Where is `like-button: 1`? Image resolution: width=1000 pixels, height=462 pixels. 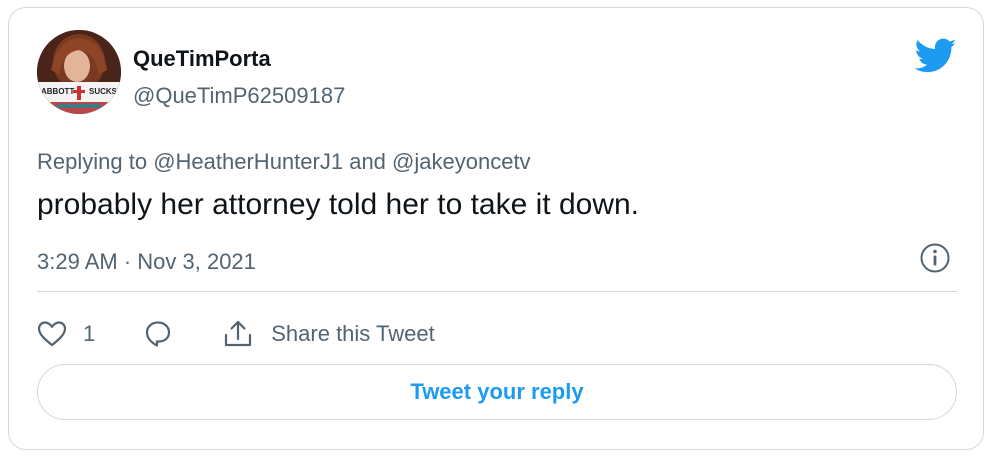
like-button: 1 is located at coordinates (90, 334).